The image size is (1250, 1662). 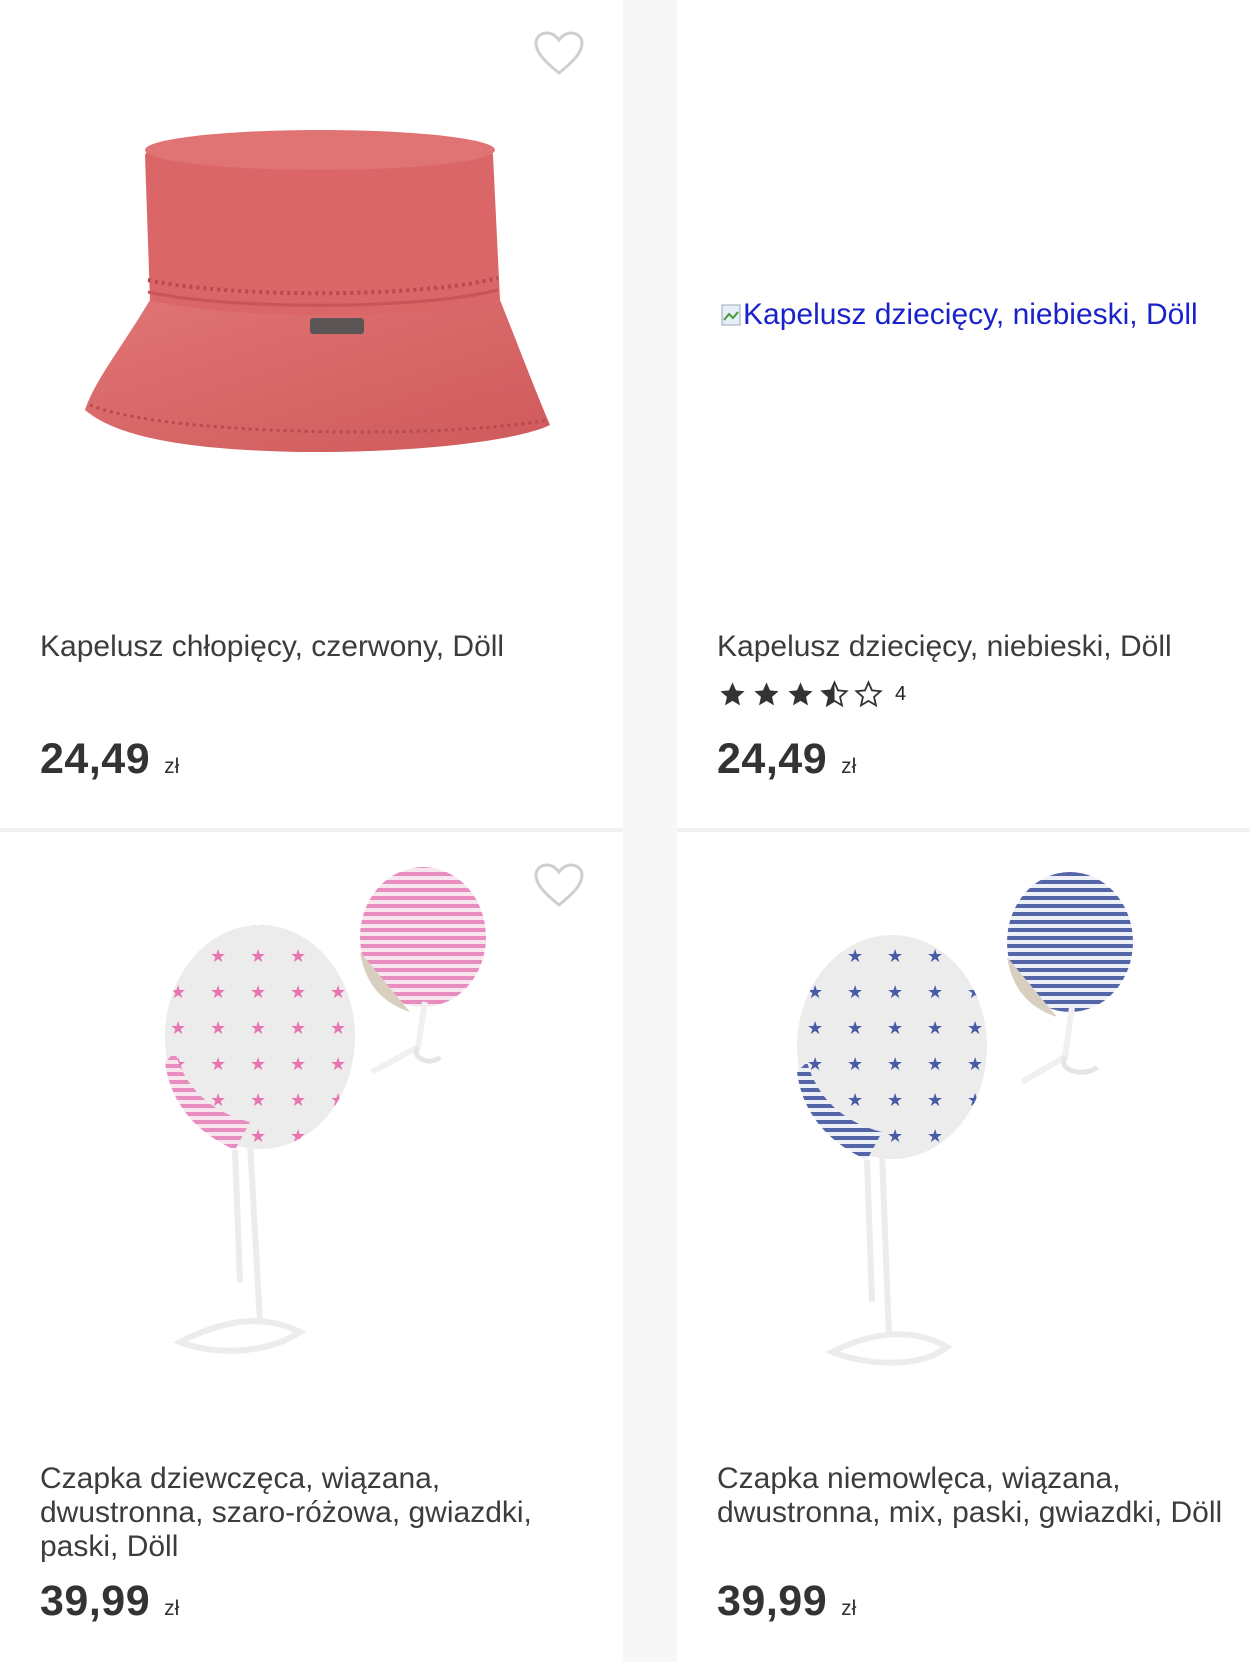 What do you see at coordinates (834, 694) in the screenshot?
I see `star-half-icon` at bounding box center [834, 694].